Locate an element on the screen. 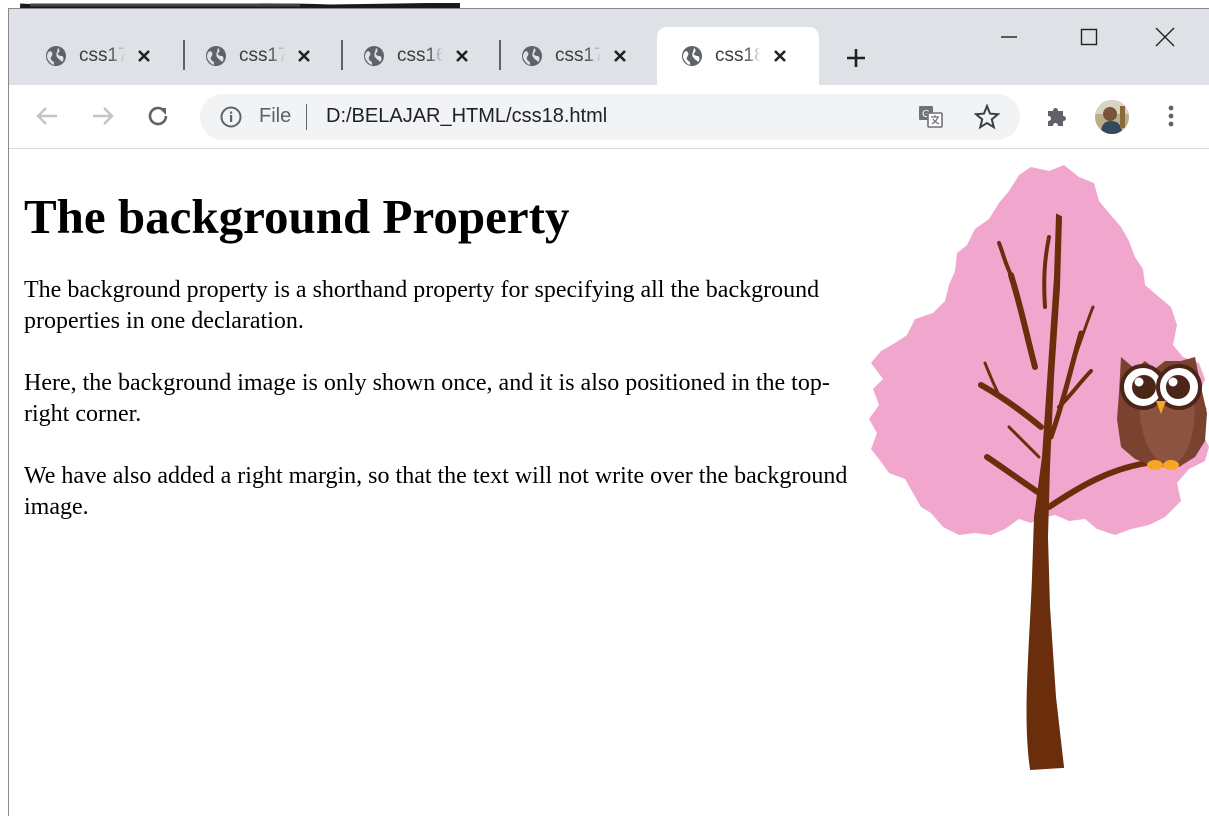 This screenshot has width=1209, height=816. address-bar: File D:/BELAJAR_HTML/css18.html G is located at coordinates (610, 117).